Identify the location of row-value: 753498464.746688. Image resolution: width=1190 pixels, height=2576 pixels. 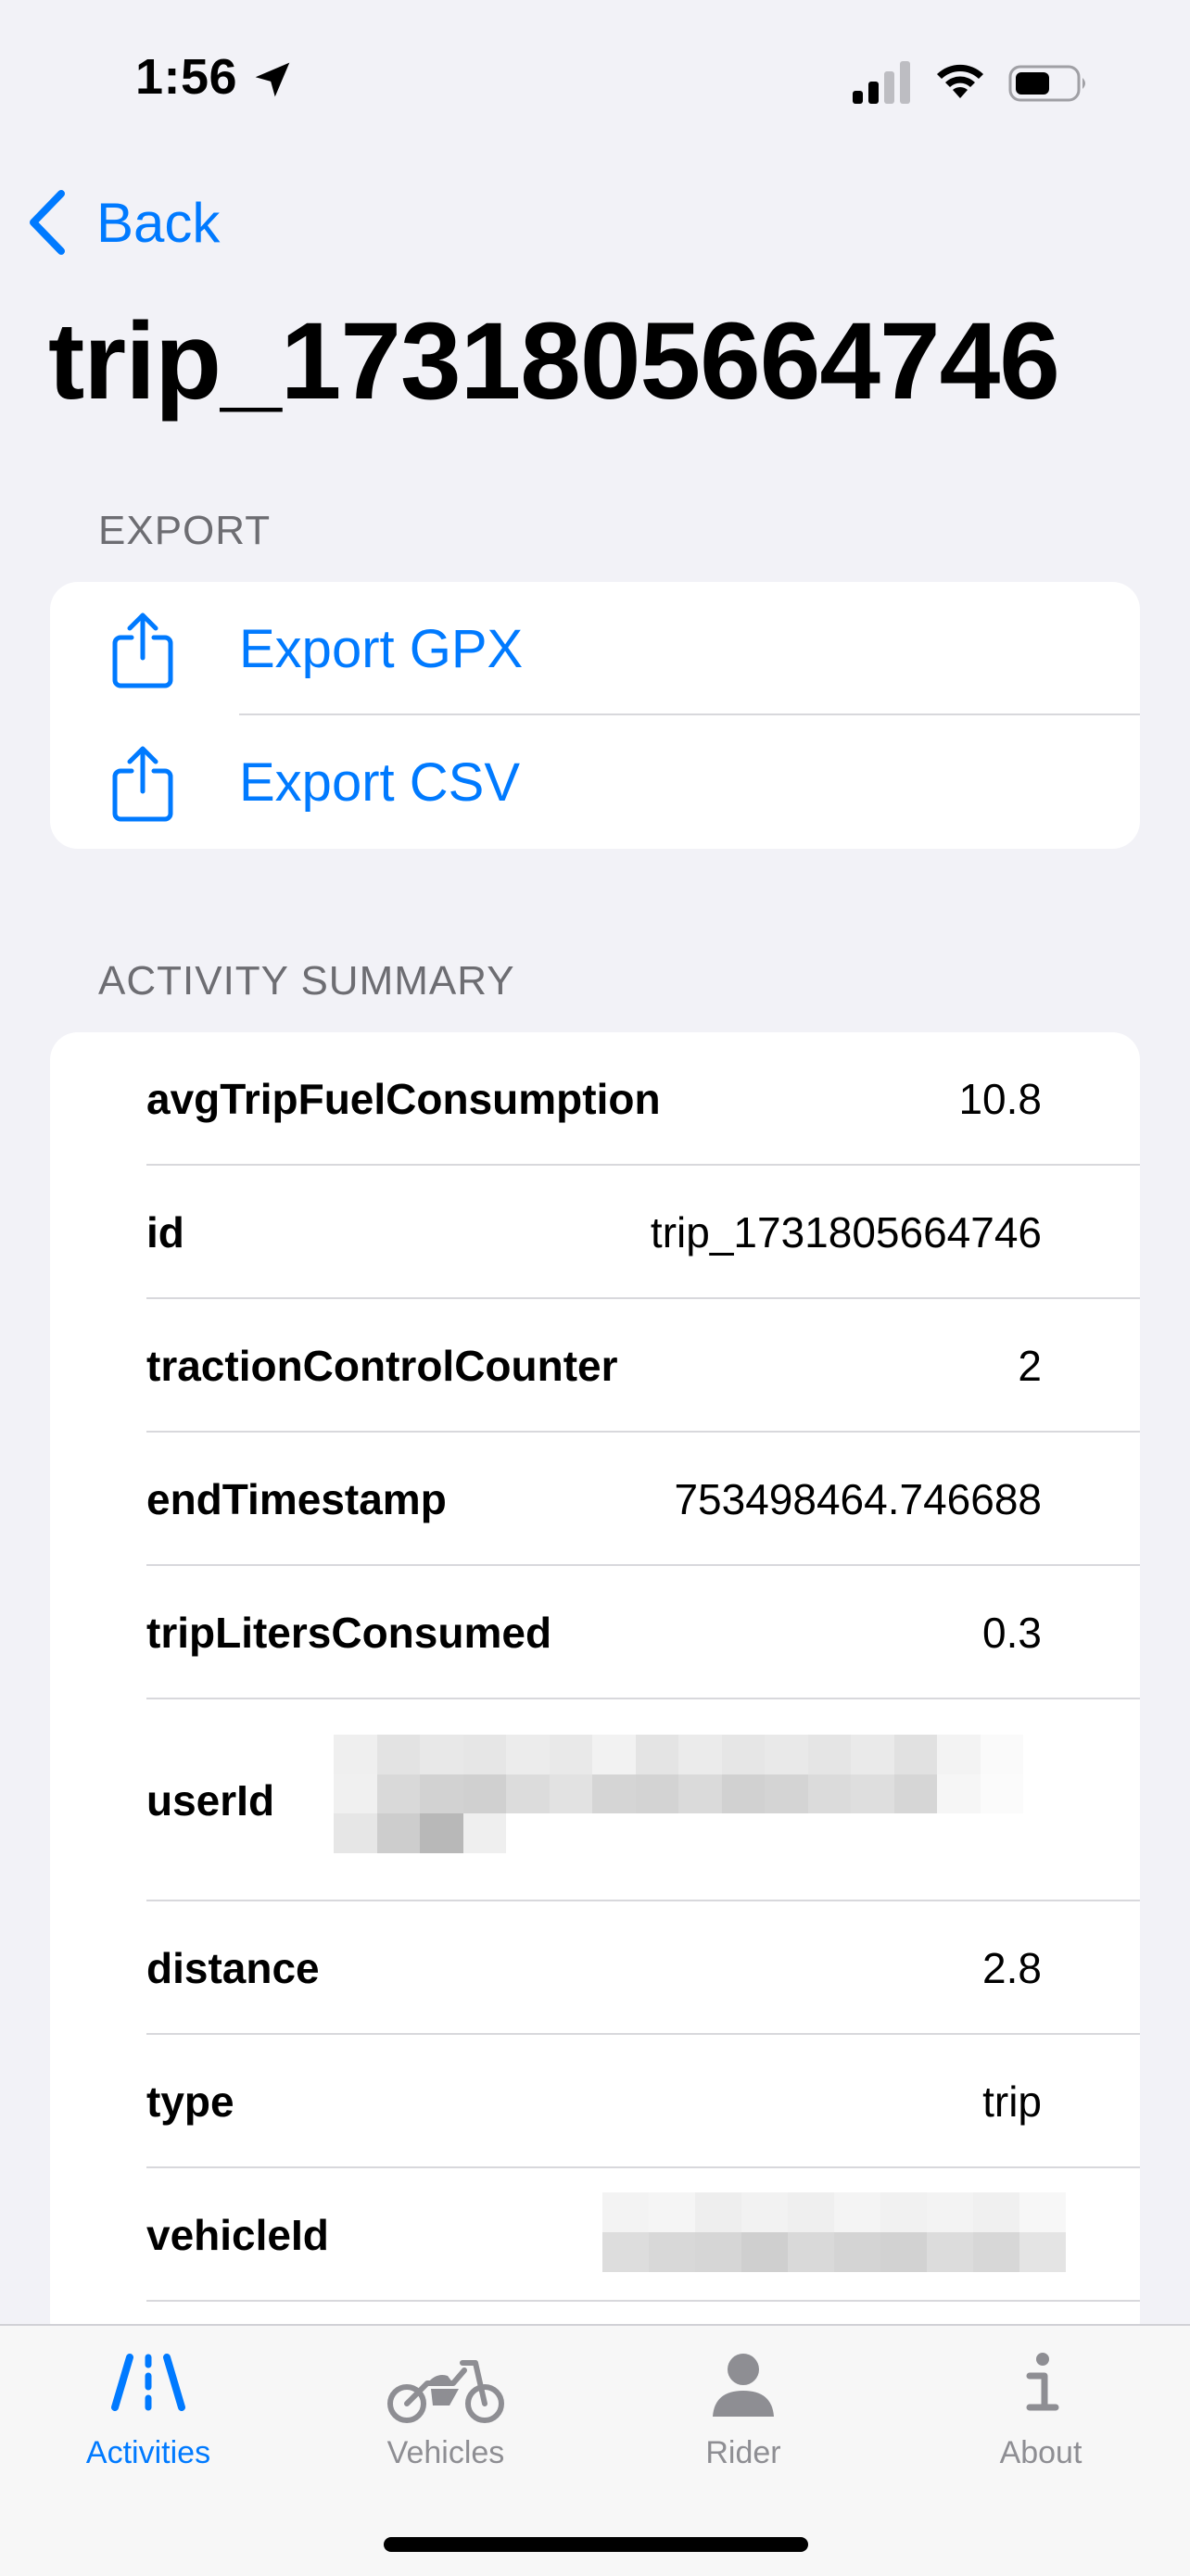
(858, 1499).